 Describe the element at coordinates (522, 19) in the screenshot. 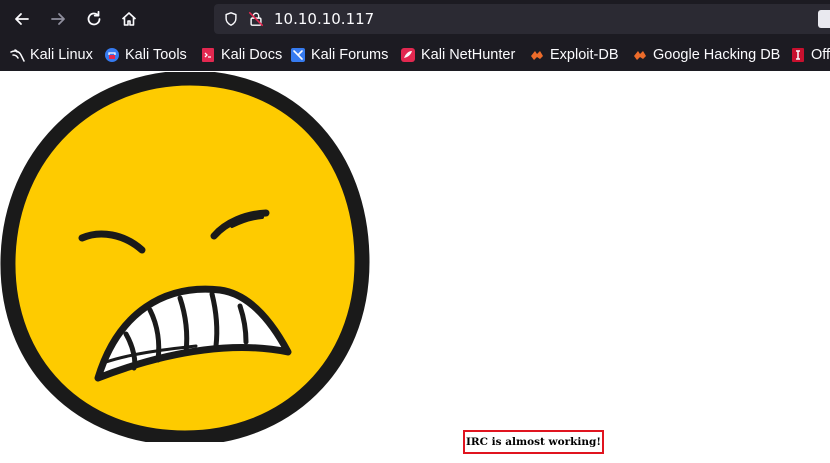

I see `address-bar: 10.10.10.117` at that location.